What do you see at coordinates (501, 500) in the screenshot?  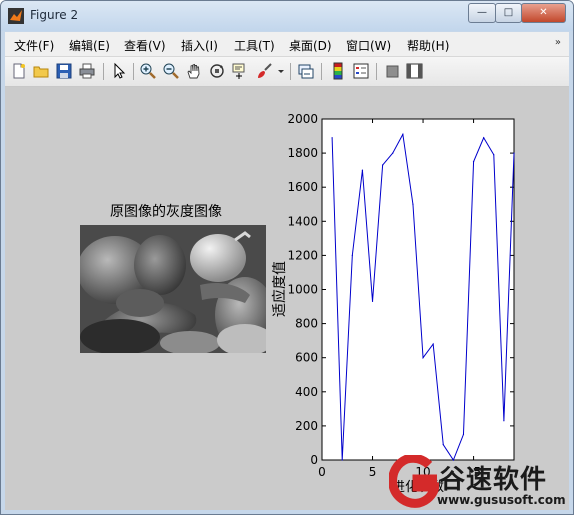 I see `watermark-url: www.gususoft.com` at bounding box center [501, 500].